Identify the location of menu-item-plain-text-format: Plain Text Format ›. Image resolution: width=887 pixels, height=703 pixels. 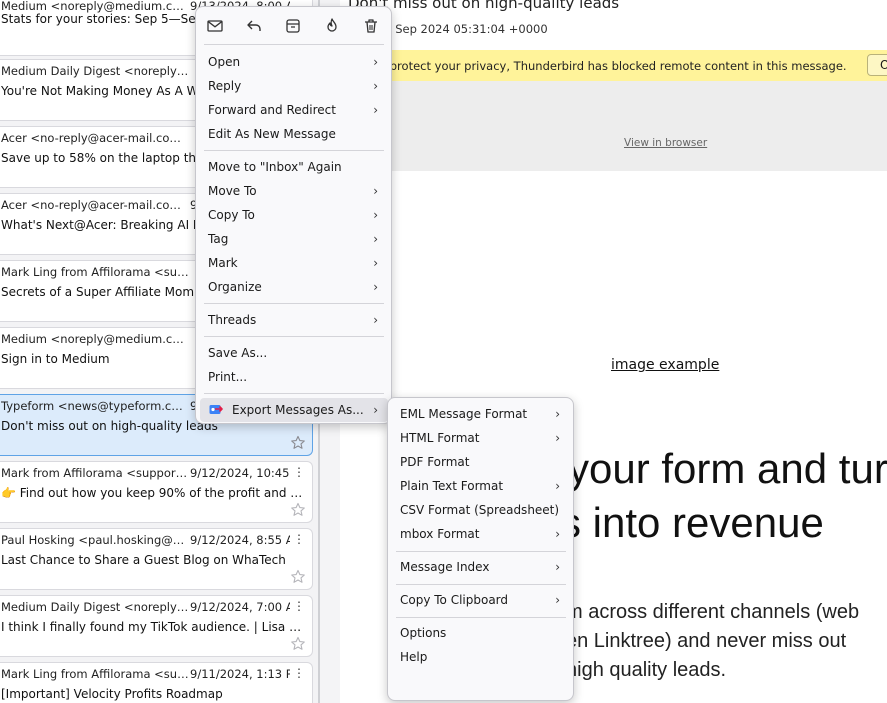
(481, 486).